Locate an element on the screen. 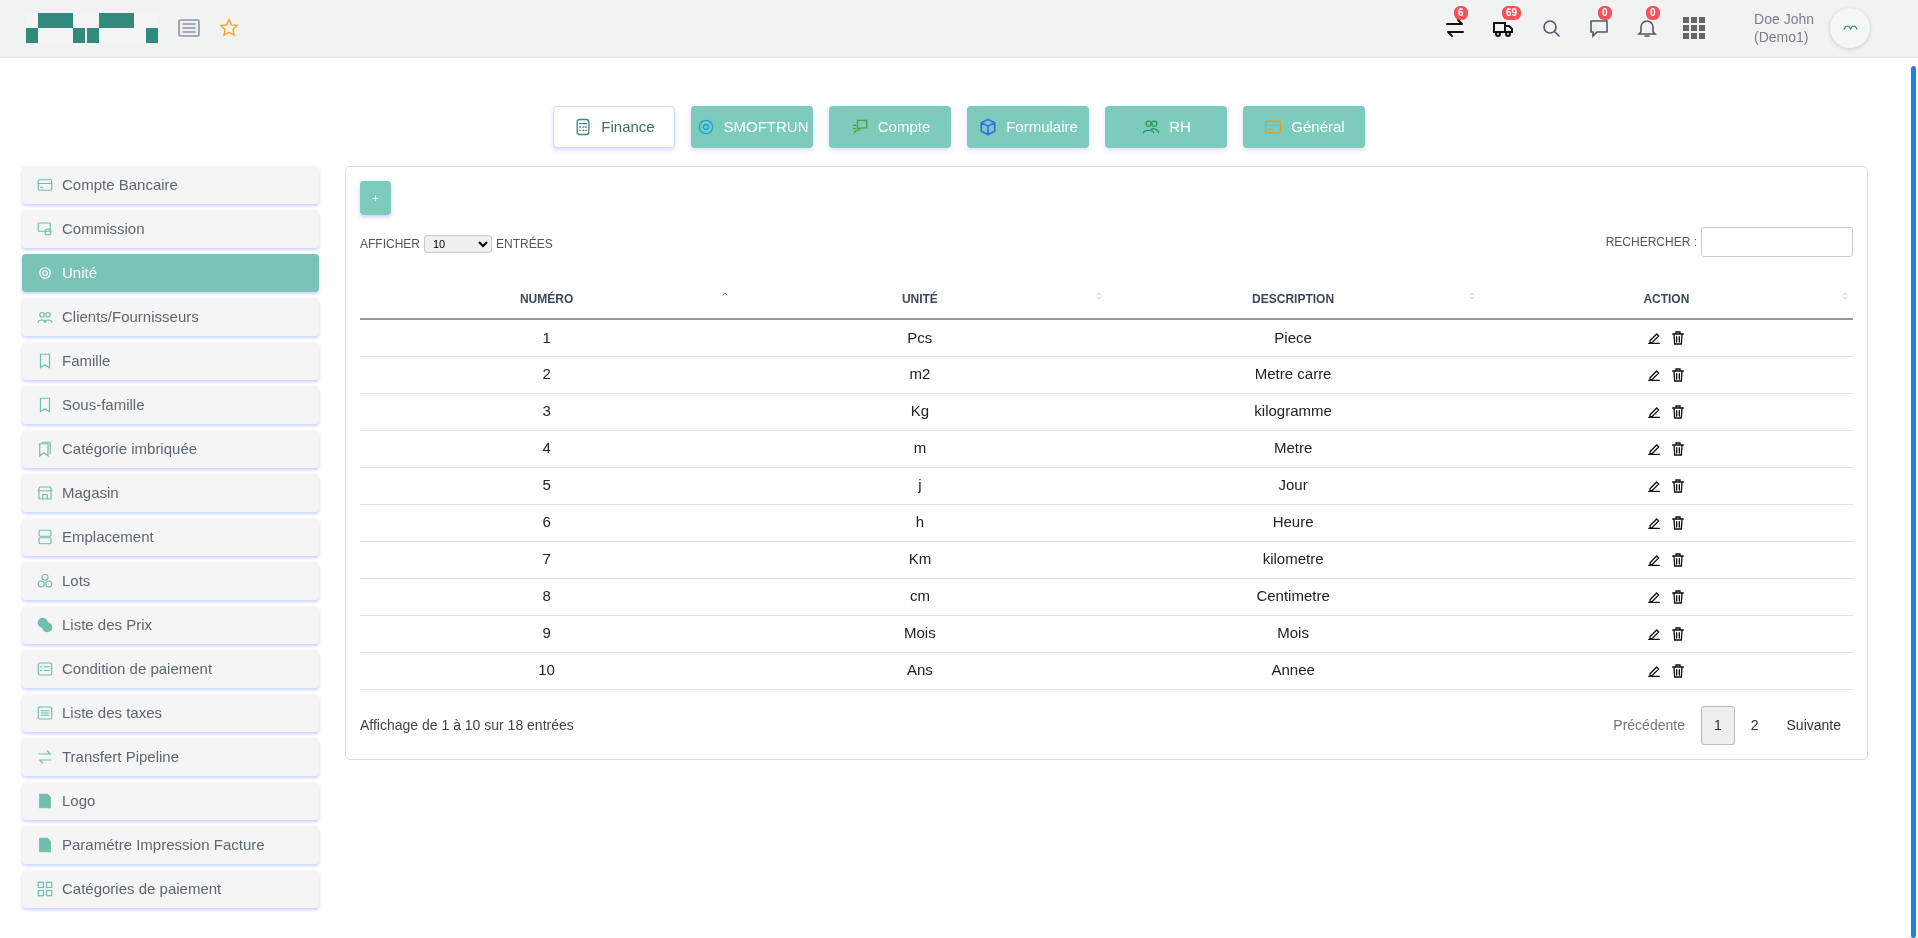  list-icon is located at coordinates (45, 713).